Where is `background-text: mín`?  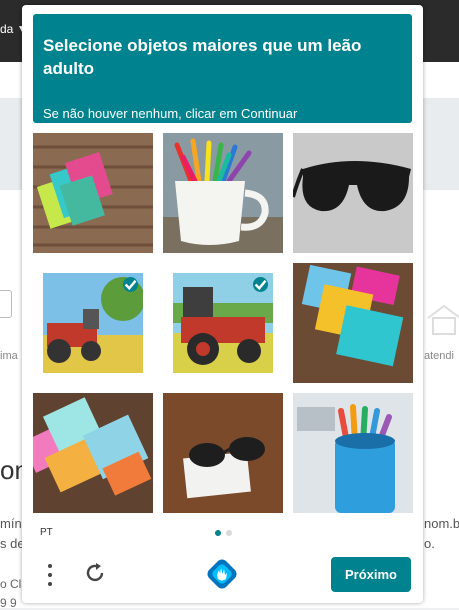
background-text: mín is located at coordinates (11, 523).